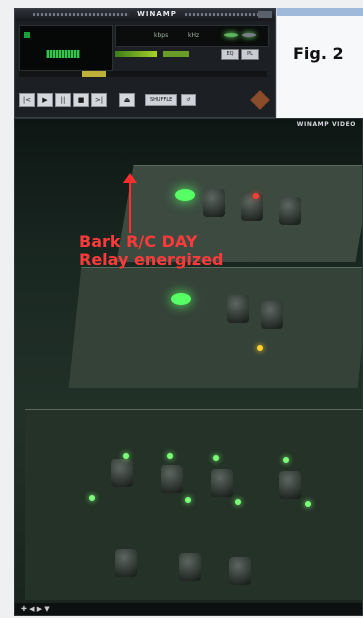  Describe the element at coordinates (318, 53) in the screenshot. I see `figure-label: Fig. 2` at that location.